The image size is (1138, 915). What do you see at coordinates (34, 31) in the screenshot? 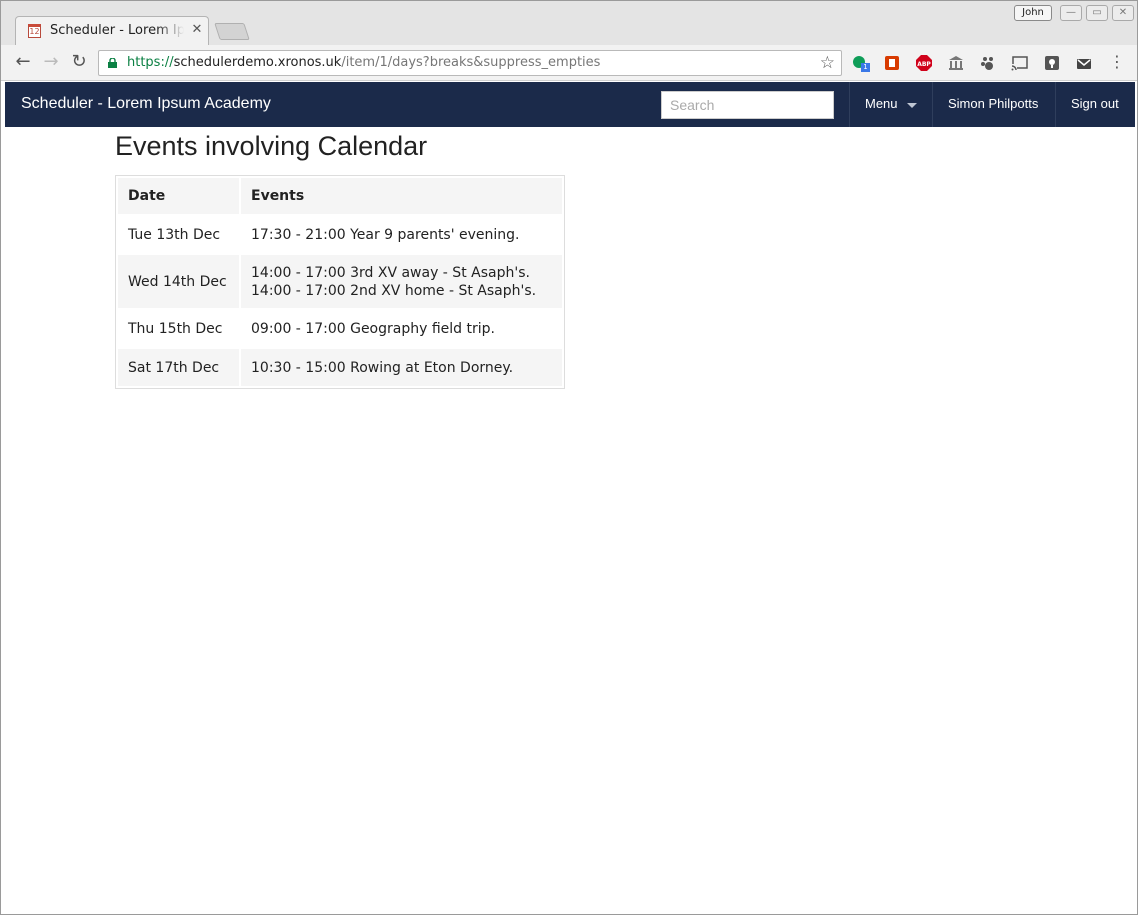
I see `calendar-favicon-icon: 12` at bounding box center [34, 31].